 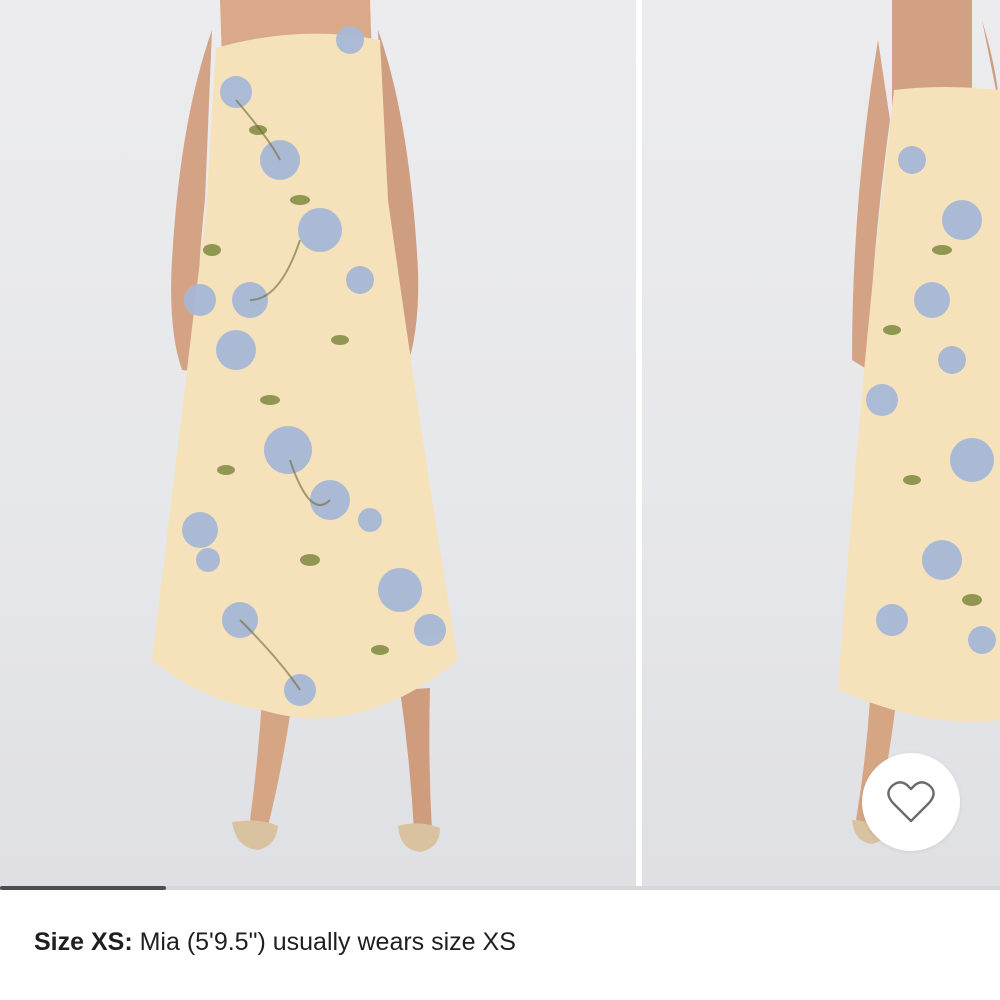 What do you see at coordinates (324, 942) in the screenshot?
I see `size-description: Mia (5'9.5") usually wears size XS` at bounding box center [324, 942].